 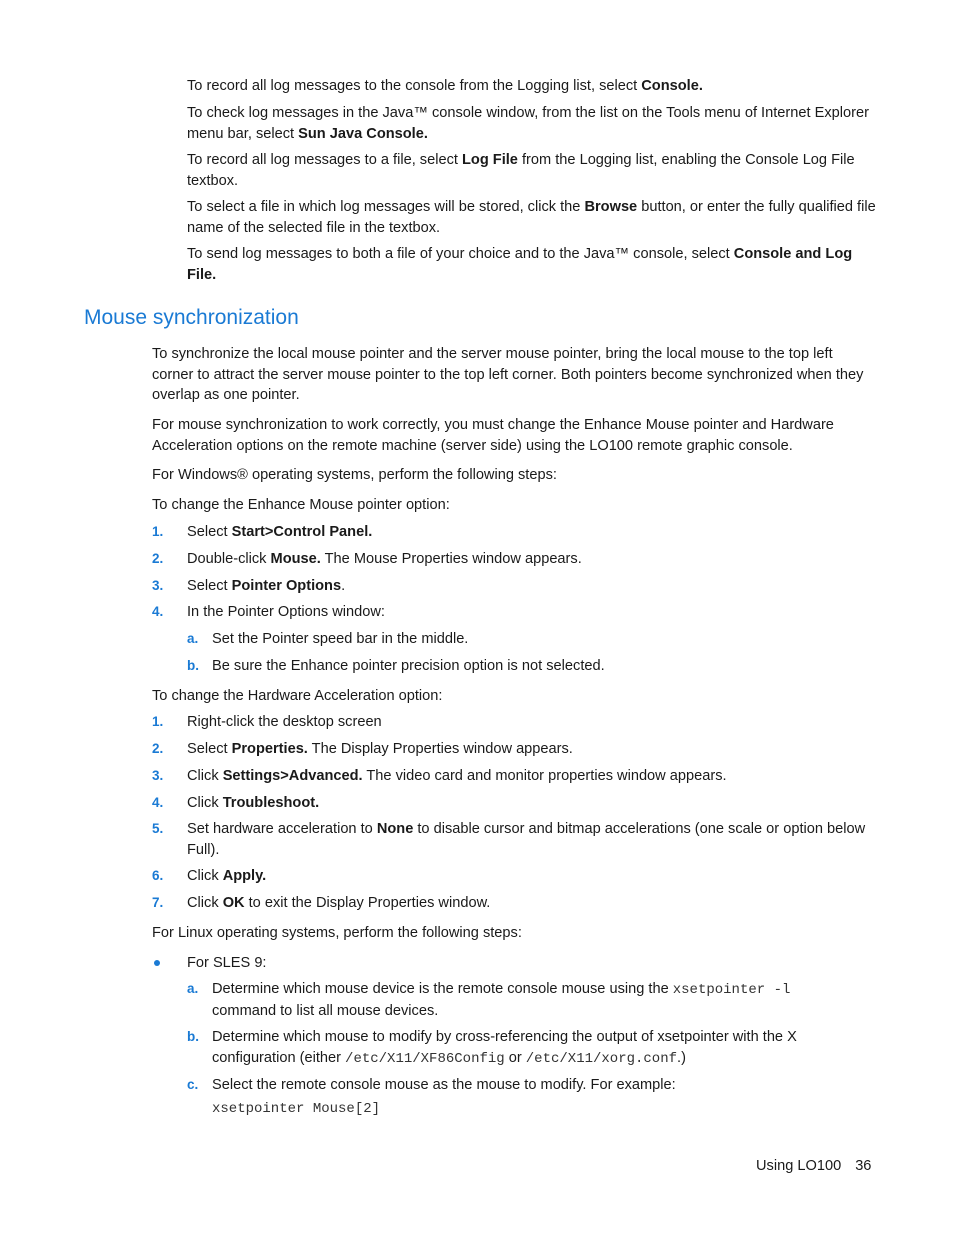 I want to click on step-number: 6., so click(x=158, y=875).